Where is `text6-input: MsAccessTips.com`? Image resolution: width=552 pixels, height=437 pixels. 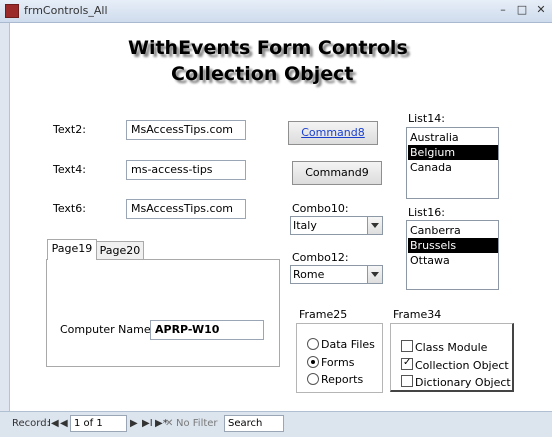 text6-input: MsAccessTips.com is located at coordinates (186, 209).